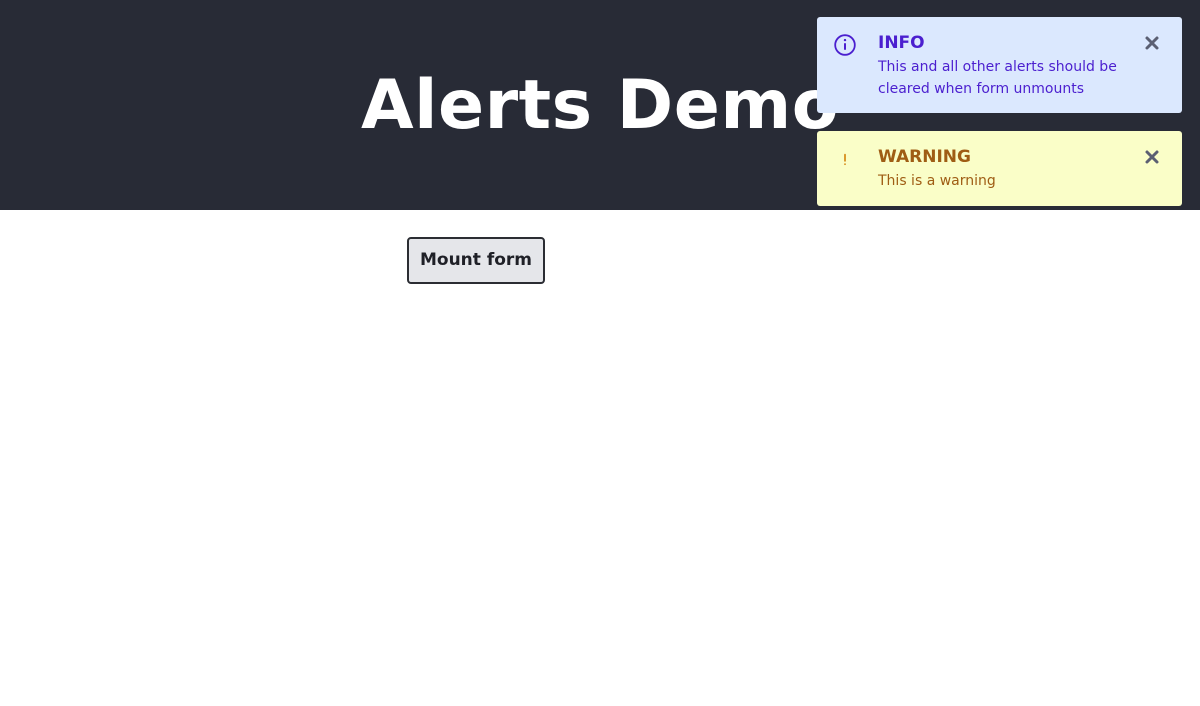 This screenshot has height=706, width=1200. I want to click on mount-form-button: Mount form, so click(476, 260).